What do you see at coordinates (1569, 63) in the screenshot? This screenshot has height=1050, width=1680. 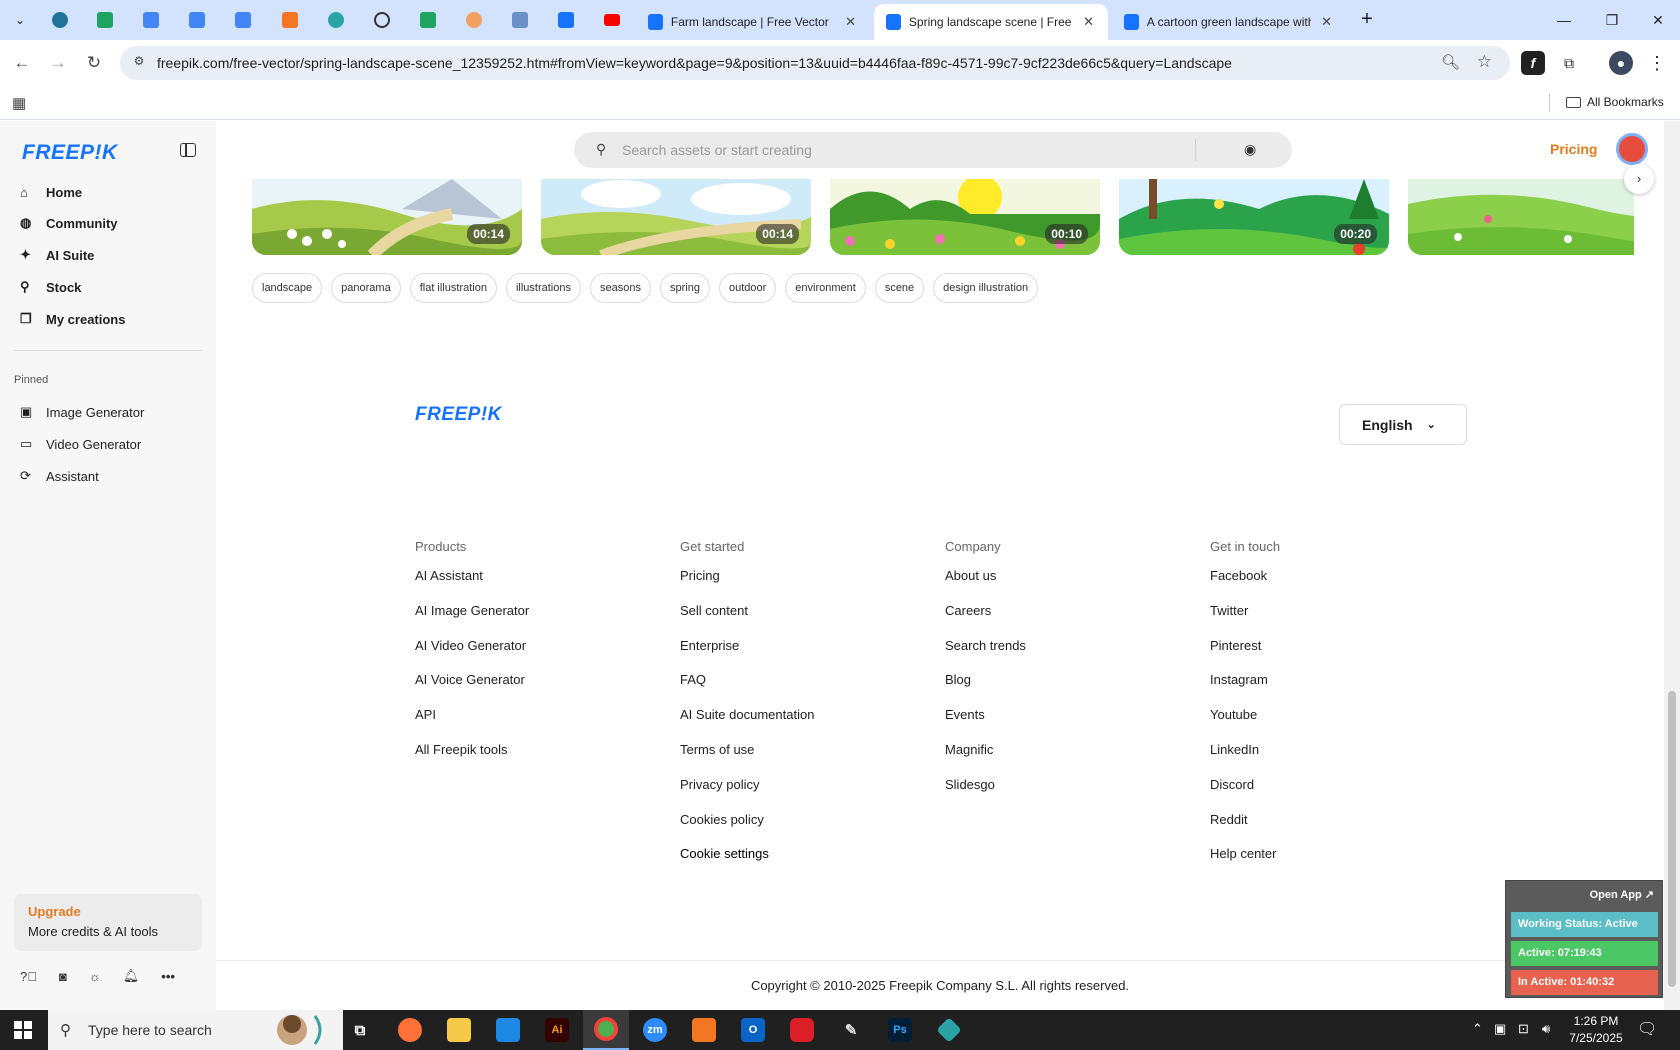 I see `extensions-puzzle-icon: ⧉` at bounding box center [1569, 63].